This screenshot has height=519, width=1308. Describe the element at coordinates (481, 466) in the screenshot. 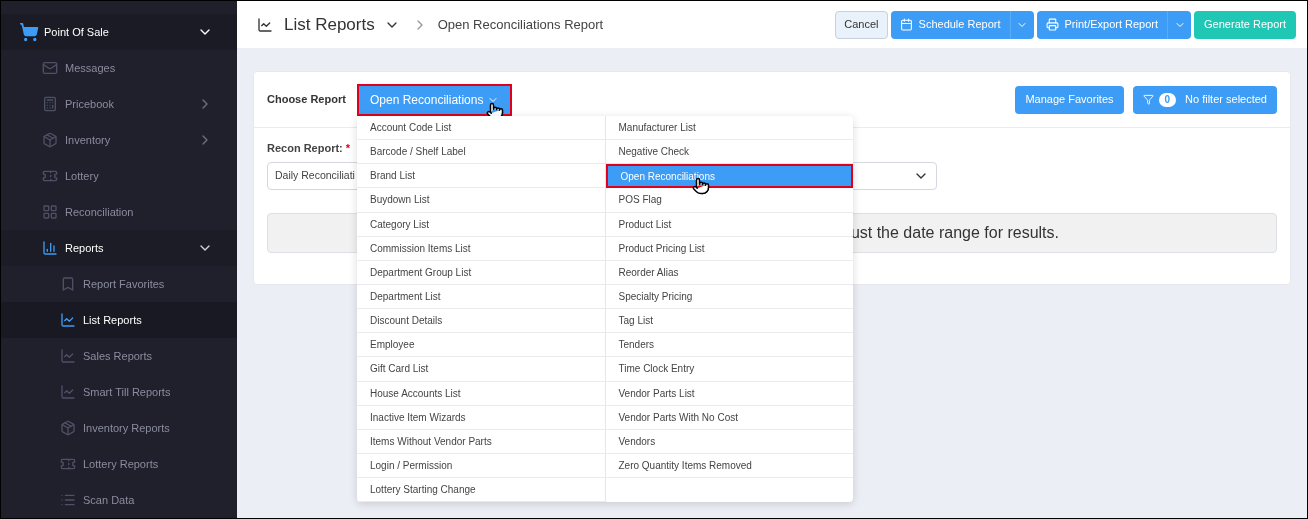

I see `menu-item: Login / Permission` at that location.